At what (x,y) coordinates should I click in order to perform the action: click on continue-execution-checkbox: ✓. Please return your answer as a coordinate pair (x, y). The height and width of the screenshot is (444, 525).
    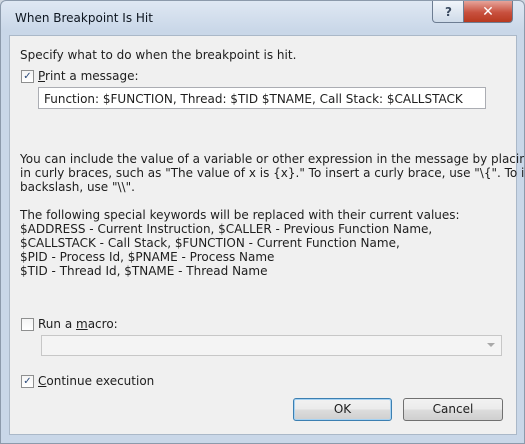
    Looking at the image, I should click on (27, 381).